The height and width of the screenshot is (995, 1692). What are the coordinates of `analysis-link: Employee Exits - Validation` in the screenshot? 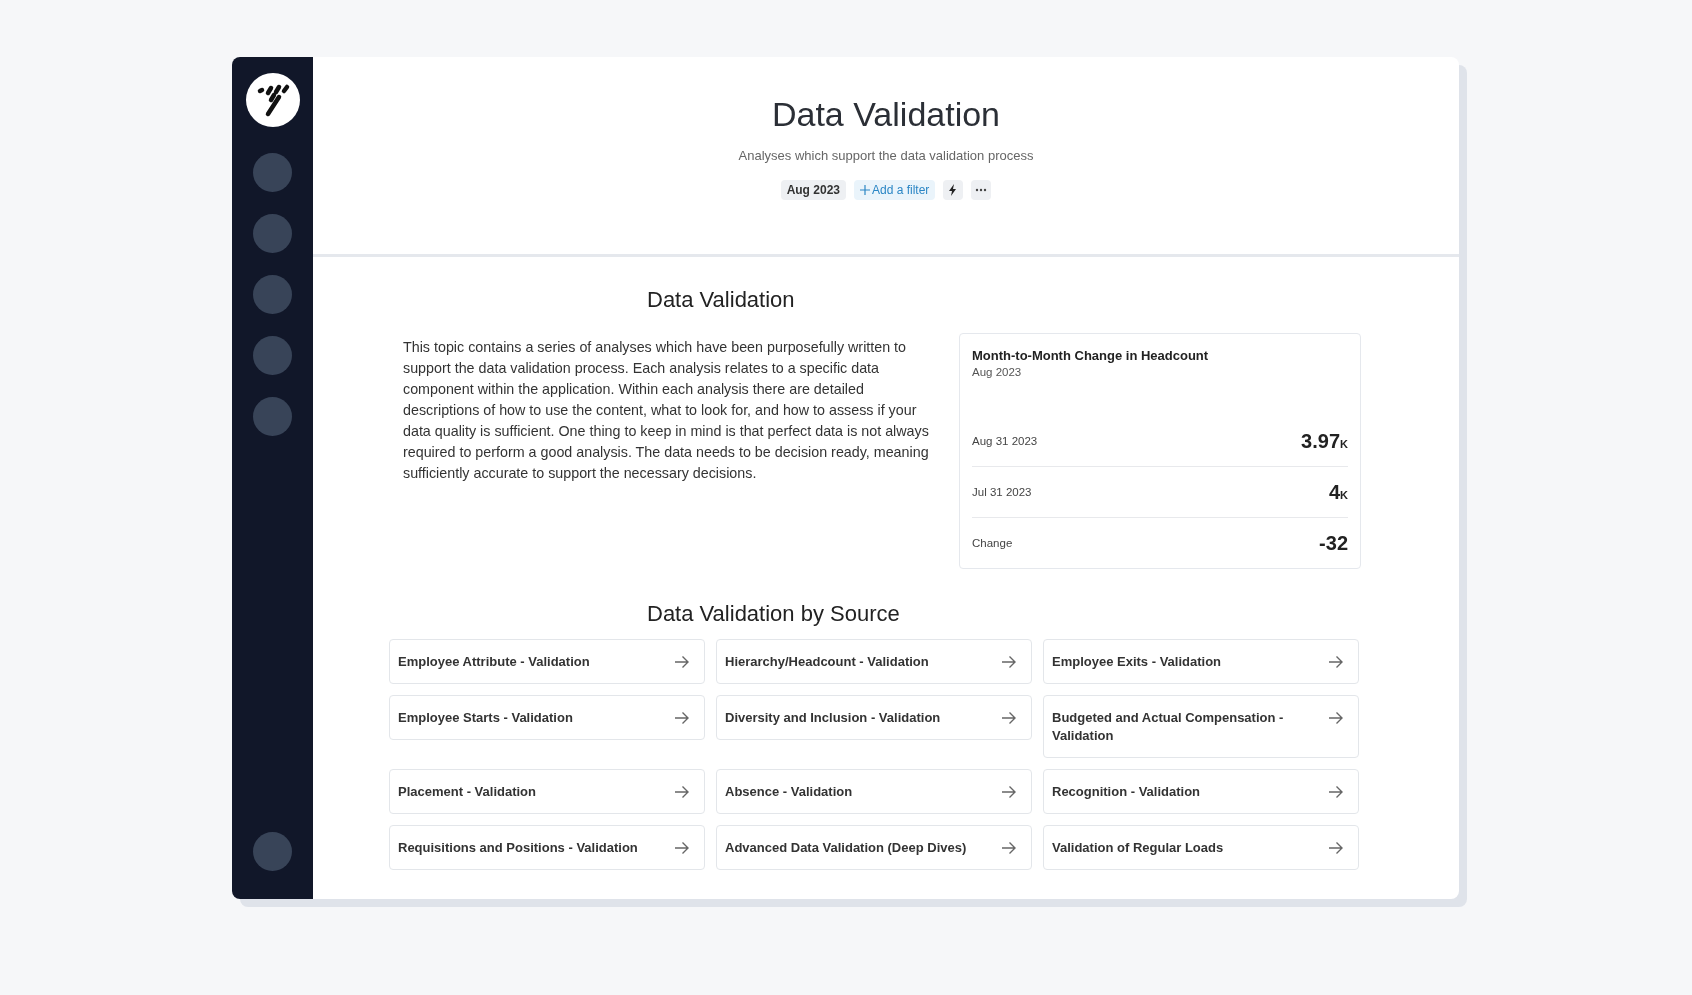 It's located at (1201, 661).